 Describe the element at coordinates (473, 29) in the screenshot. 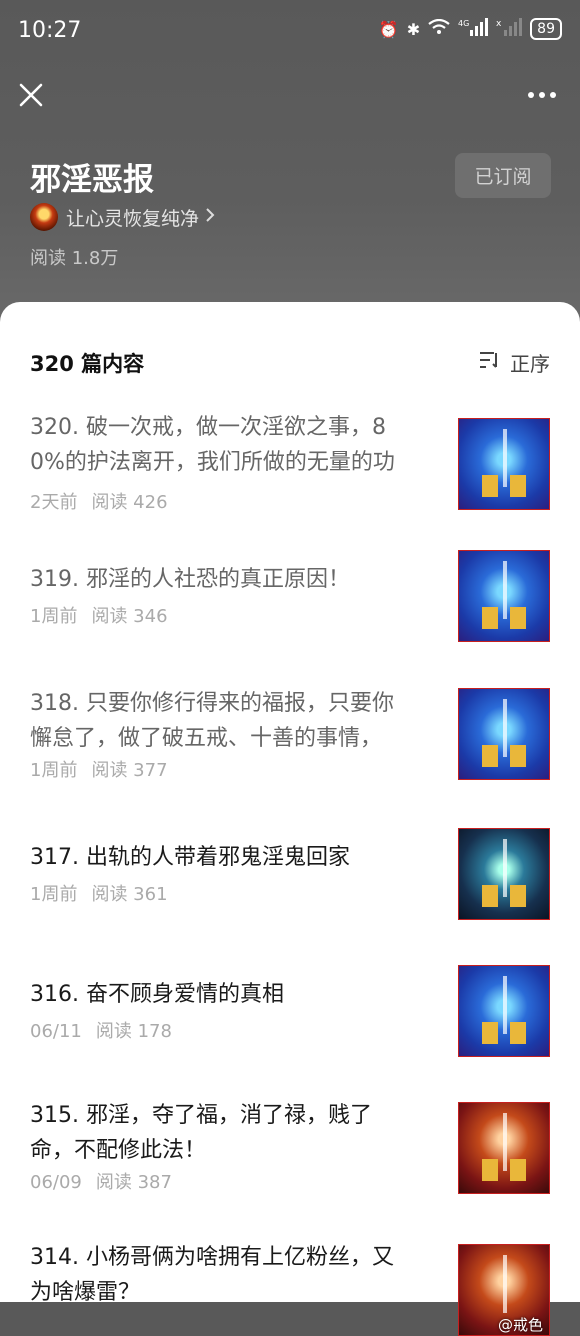

I see `signal-4g-icon: 4G` at that location.